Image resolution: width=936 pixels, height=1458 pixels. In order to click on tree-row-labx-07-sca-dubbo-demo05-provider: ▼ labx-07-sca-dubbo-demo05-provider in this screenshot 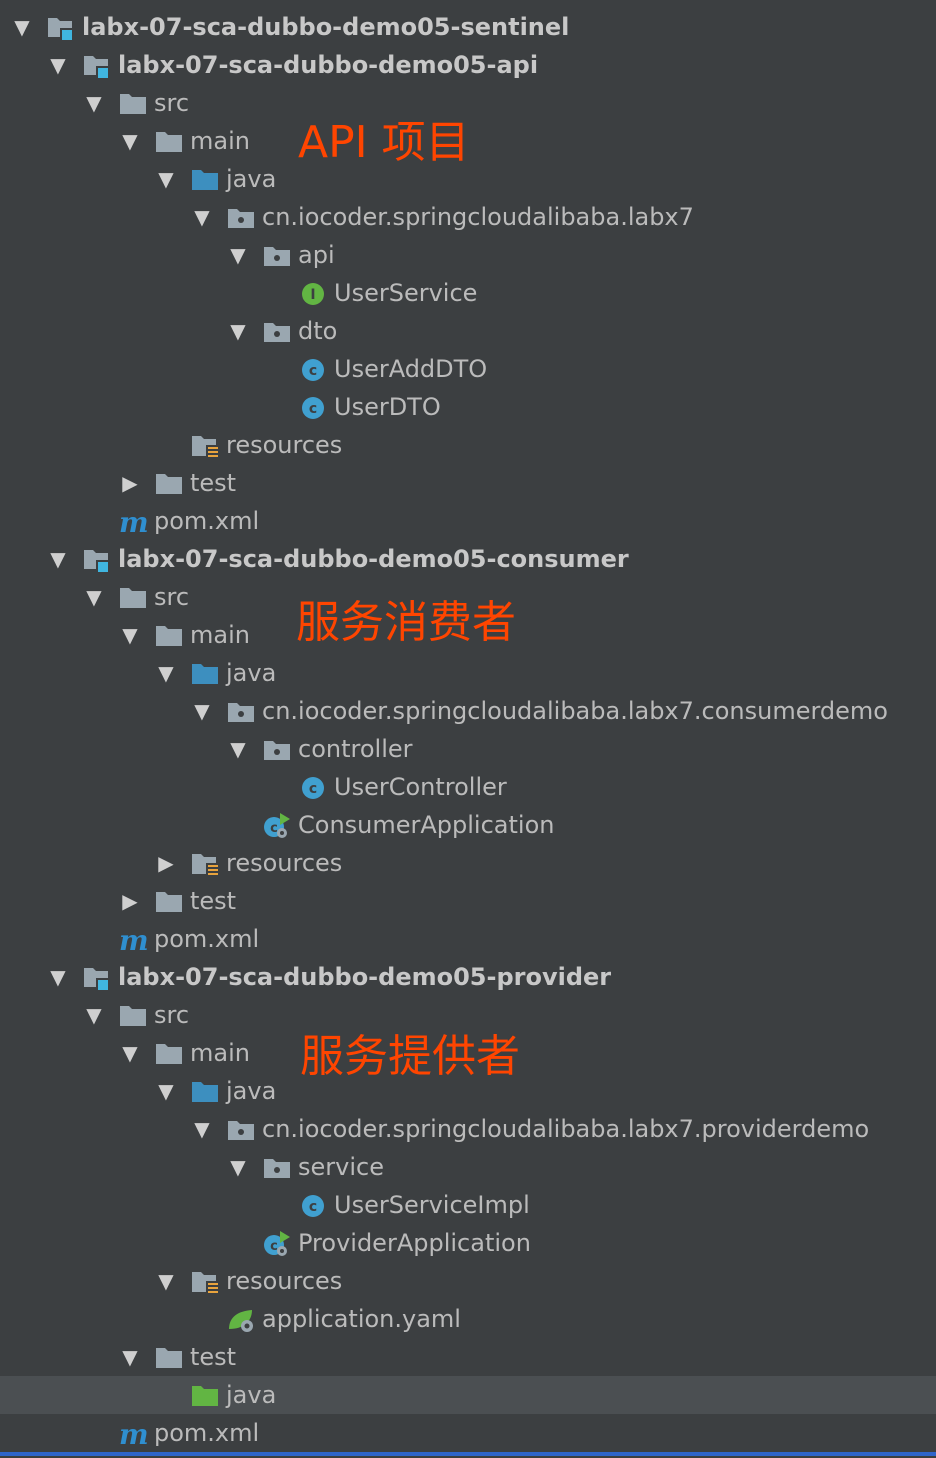, I will do `click(468, 977)`.